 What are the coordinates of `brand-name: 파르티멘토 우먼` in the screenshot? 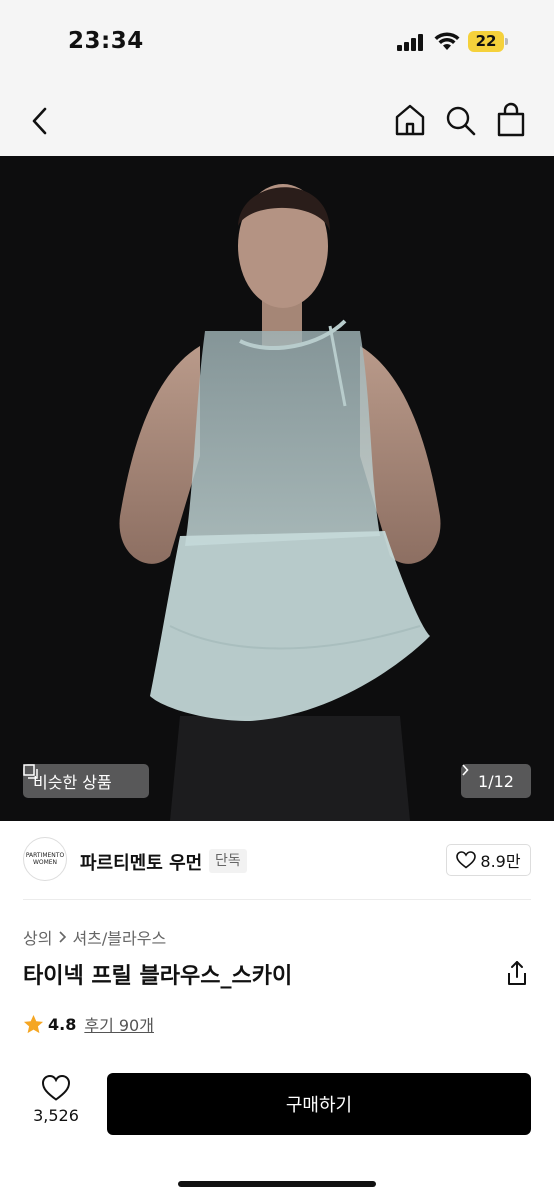 It's located at (141, 862).